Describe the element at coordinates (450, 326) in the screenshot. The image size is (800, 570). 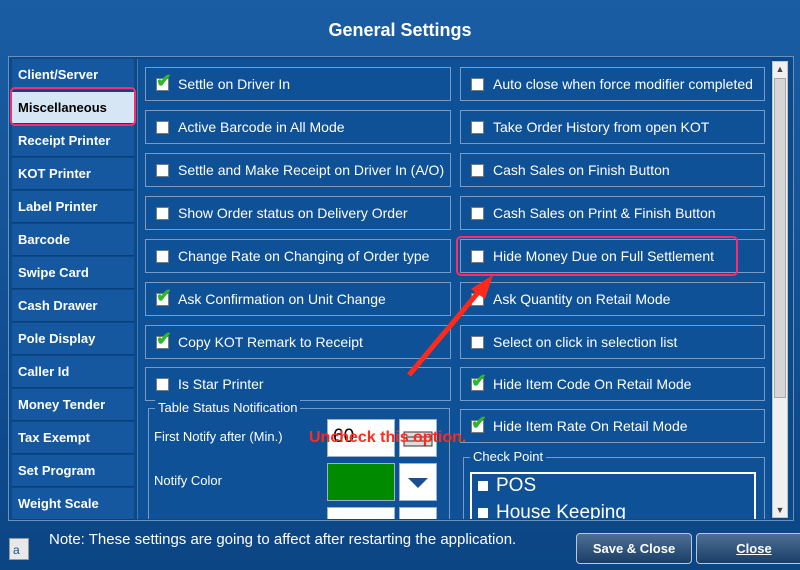
I see `annotation-arrow-icon` at that location.